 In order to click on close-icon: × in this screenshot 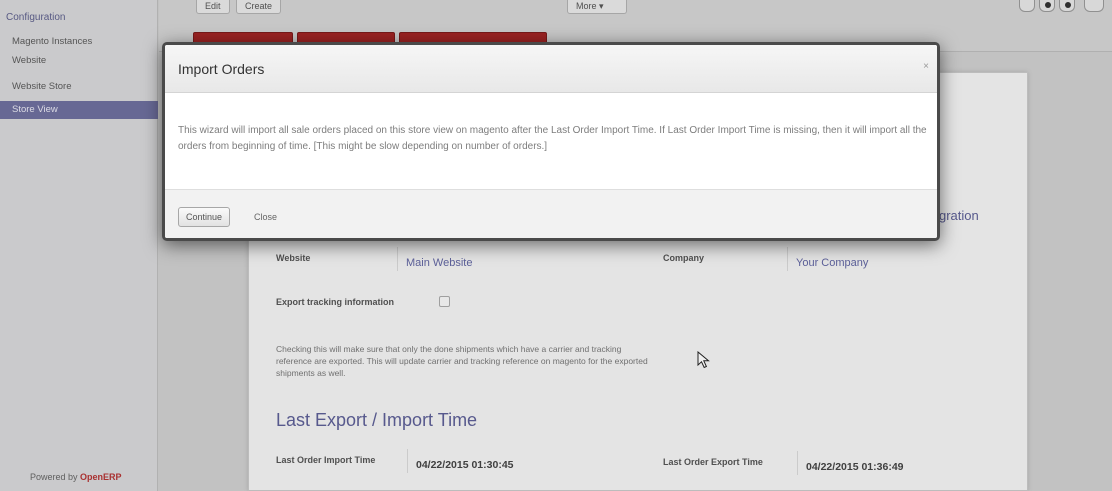, I will do `click(926, 66)`.